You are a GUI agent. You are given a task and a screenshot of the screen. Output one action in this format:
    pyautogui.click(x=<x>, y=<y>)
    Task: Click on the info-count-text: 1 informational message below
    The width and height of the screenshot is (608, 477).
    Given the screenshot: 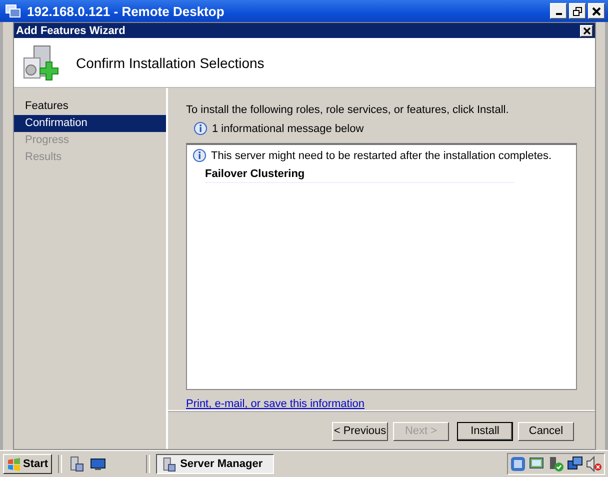 What is the action you would take?
    pyautogui.click(x=288, y=128)
    